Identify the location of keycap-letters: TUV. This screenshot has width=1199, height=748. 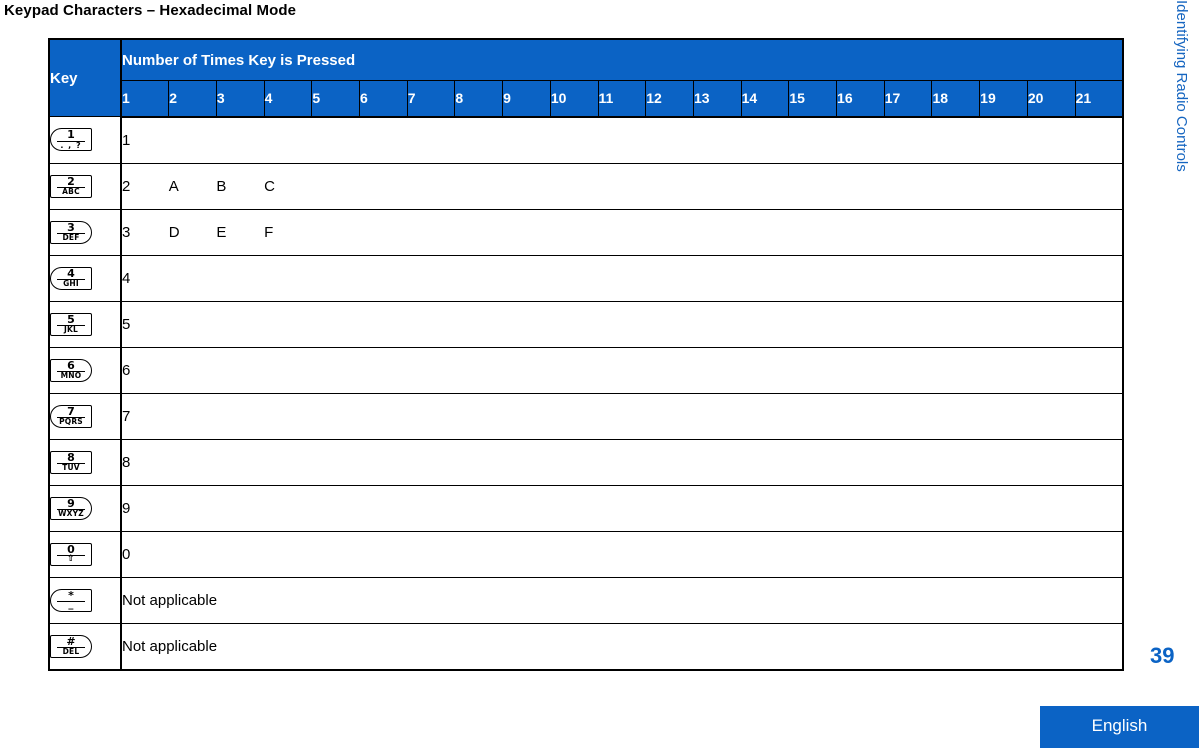
(71, 467).